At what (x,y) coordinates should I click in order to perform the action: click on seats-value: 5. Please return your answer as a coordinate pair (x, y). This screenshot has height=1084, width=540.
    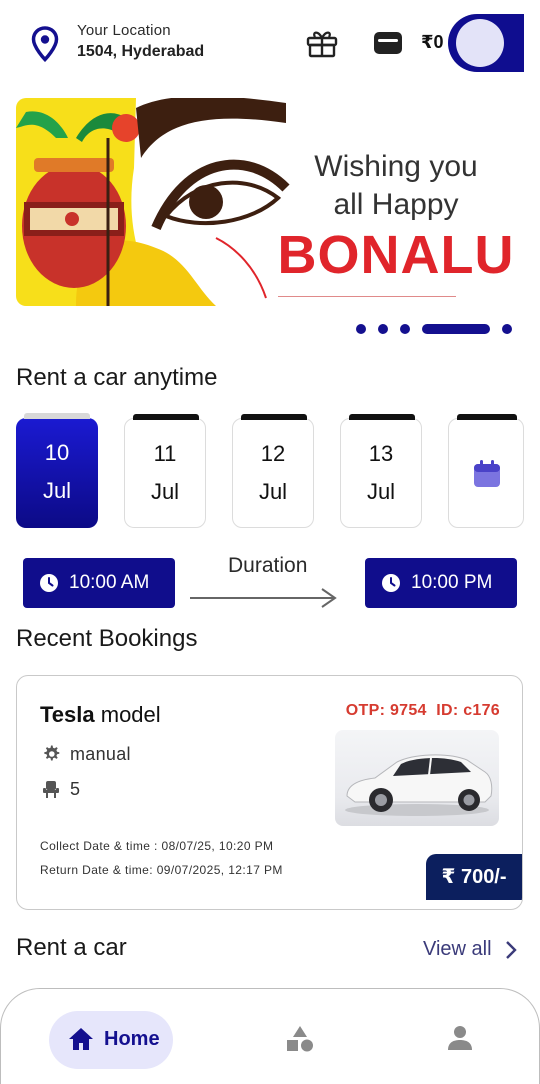
    Looking at the image, I should click on (75, 789).